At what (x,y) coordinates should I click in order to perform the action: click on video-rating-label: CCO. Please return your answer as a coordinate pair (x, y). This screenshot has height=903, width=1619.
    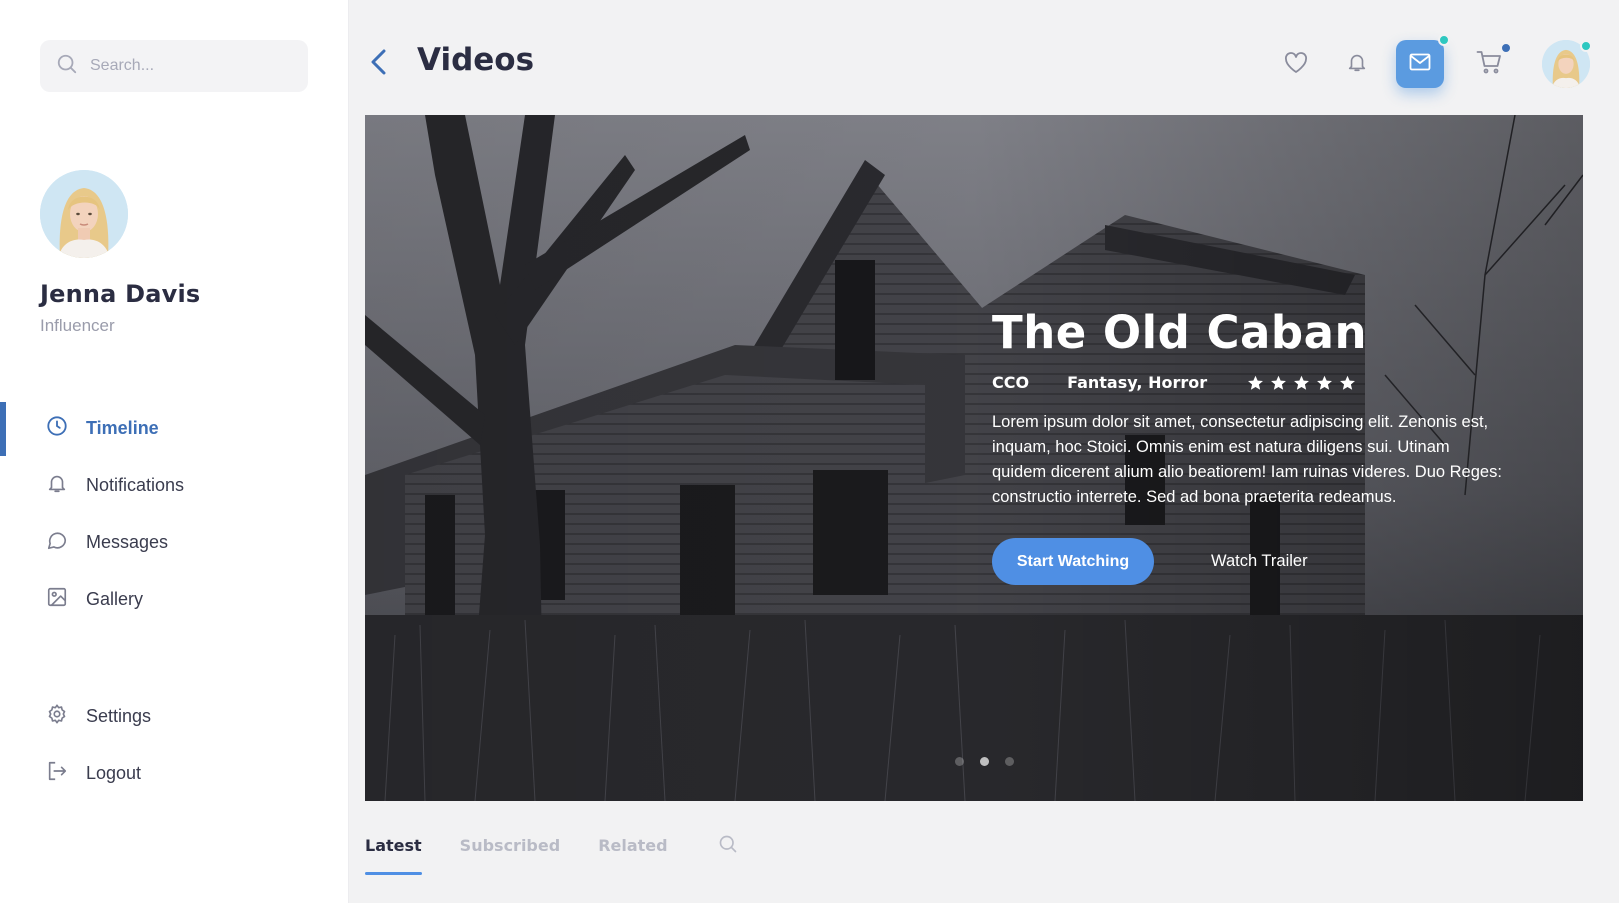
    Looking at the image, I should click on (1011, 382).